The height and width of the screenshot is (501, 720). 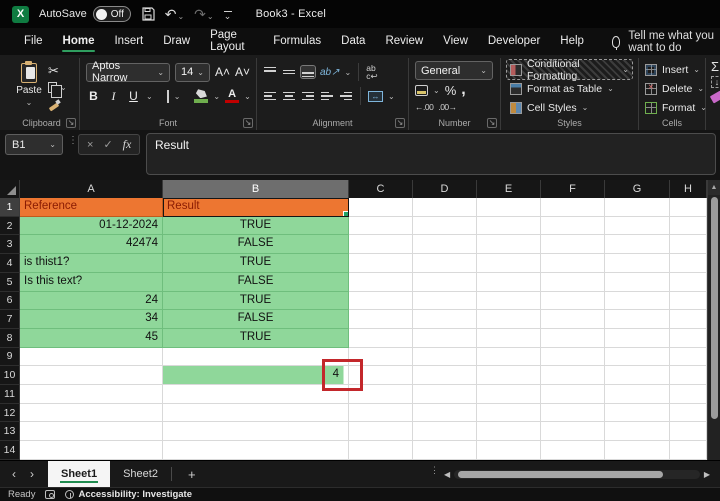 I want to click on cell-H7, so click(x=688, y=319).